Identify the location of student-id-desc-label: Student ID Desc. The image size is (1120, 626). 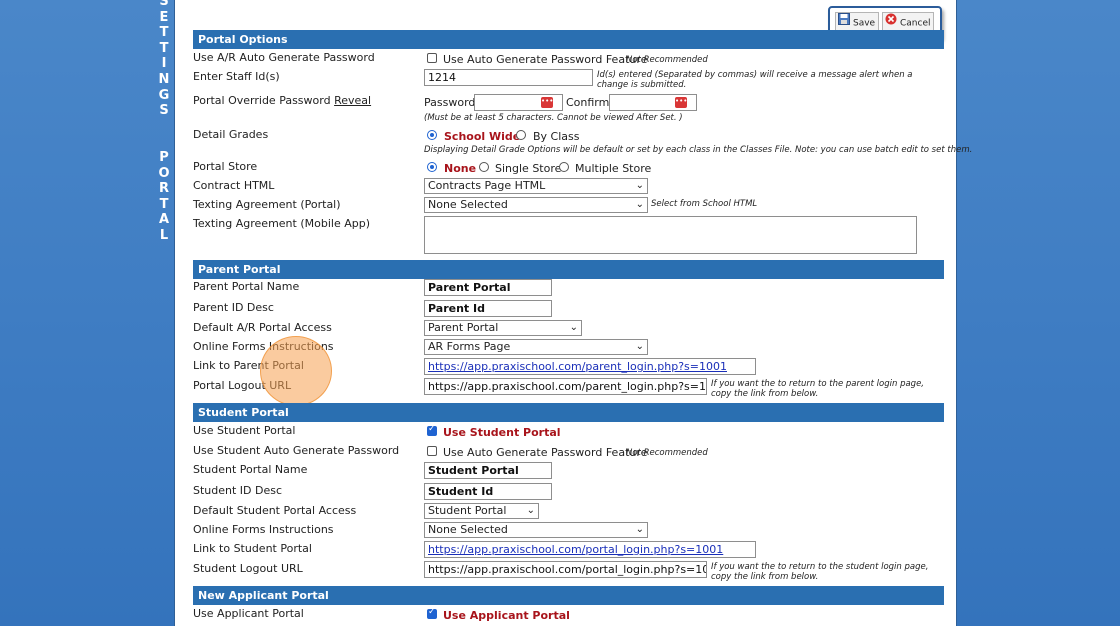
(238, 490).